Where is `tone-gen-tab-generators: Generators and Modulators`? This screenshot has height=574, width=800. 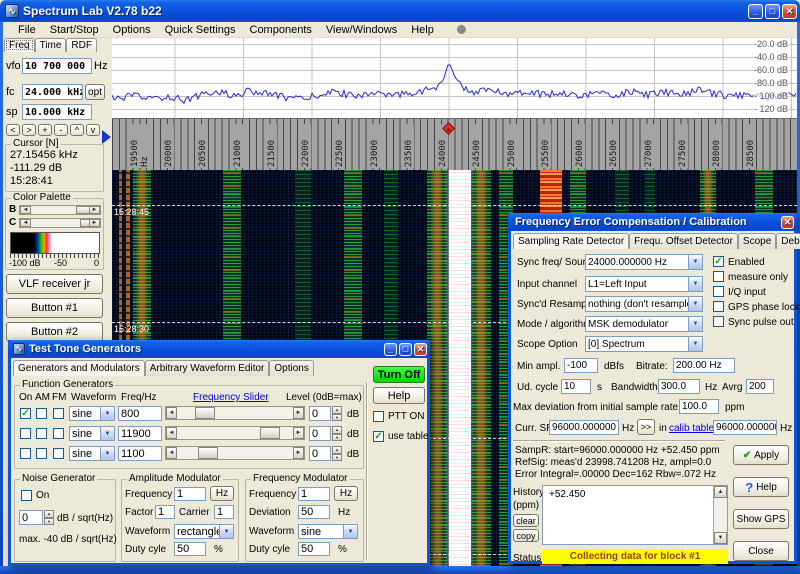
tone-gen-tab-generators: Generators and Modulators is located at coordinates (79, 368).